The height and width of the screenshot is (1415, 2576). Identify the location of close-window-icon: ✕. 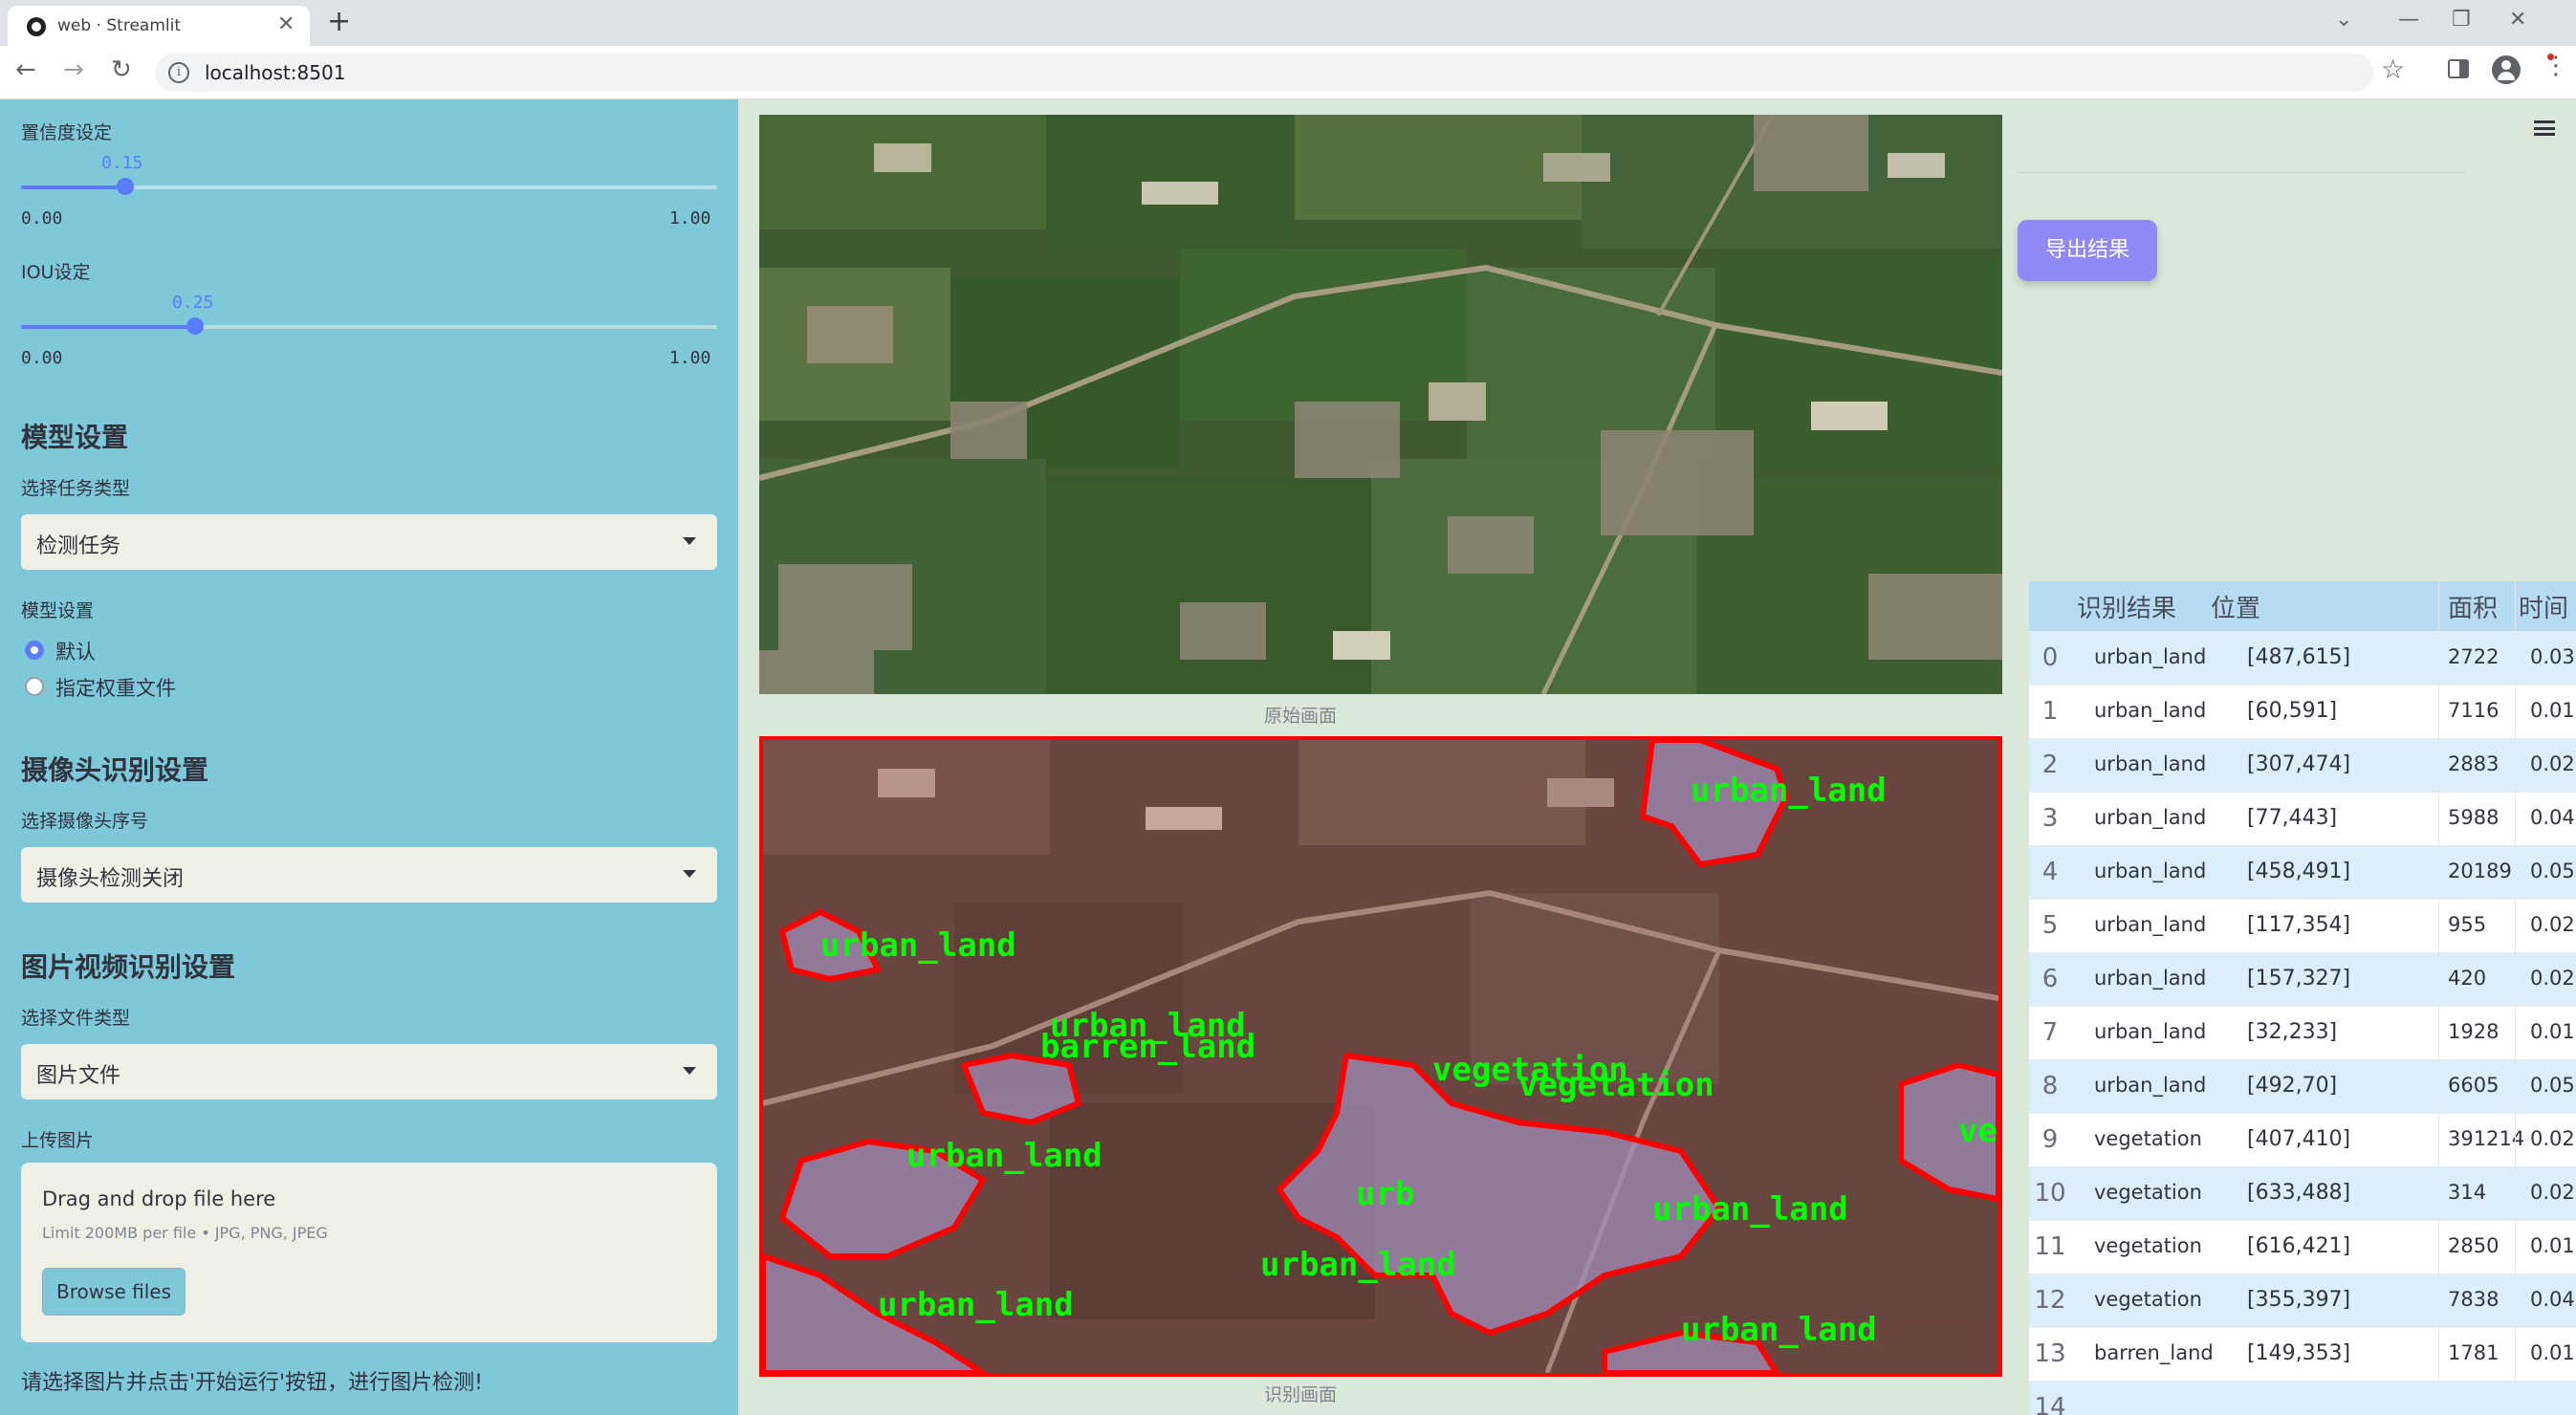
(2517, 20).